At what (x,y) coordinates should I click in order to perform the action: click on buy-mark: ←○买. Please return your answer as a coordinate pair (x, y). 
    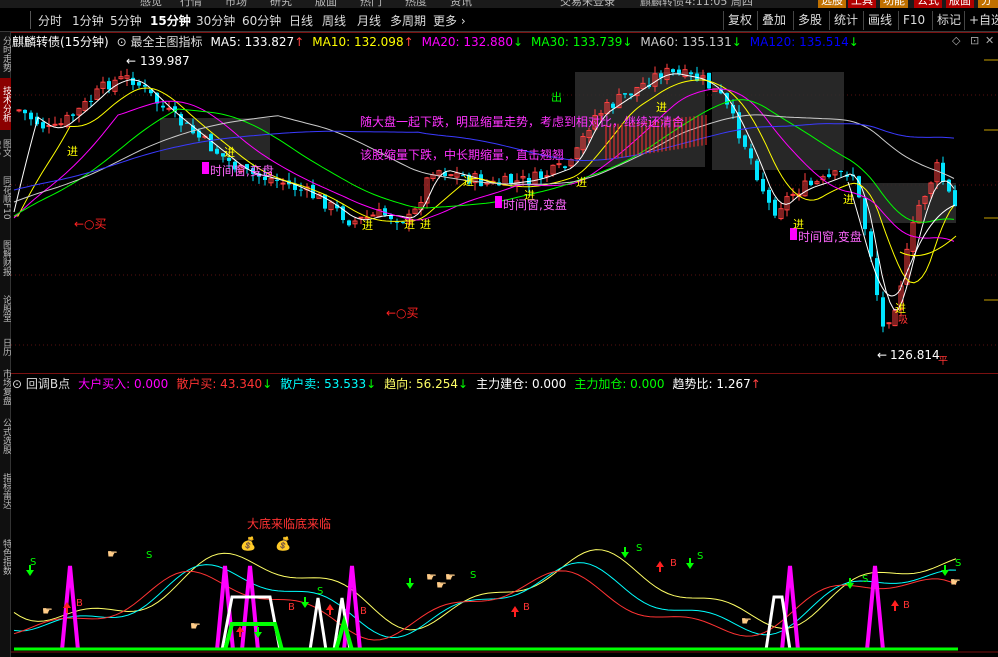
    Looking at the image, I should click on (90, 224).